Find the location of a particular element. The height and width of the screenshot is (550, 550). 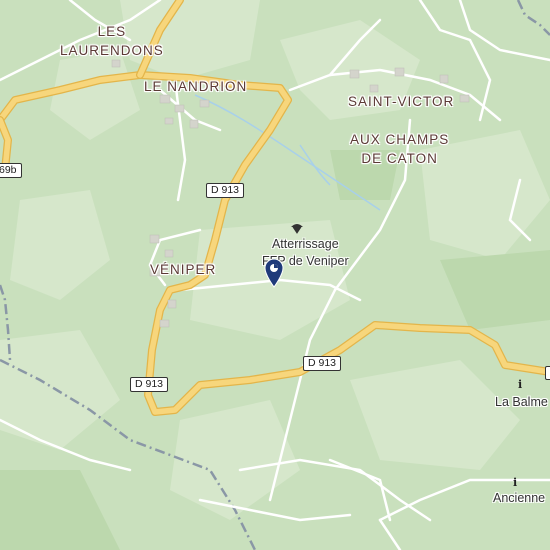

place-label-les-laurendons: LES LAURENDONS is located at coordinates (112, 41).